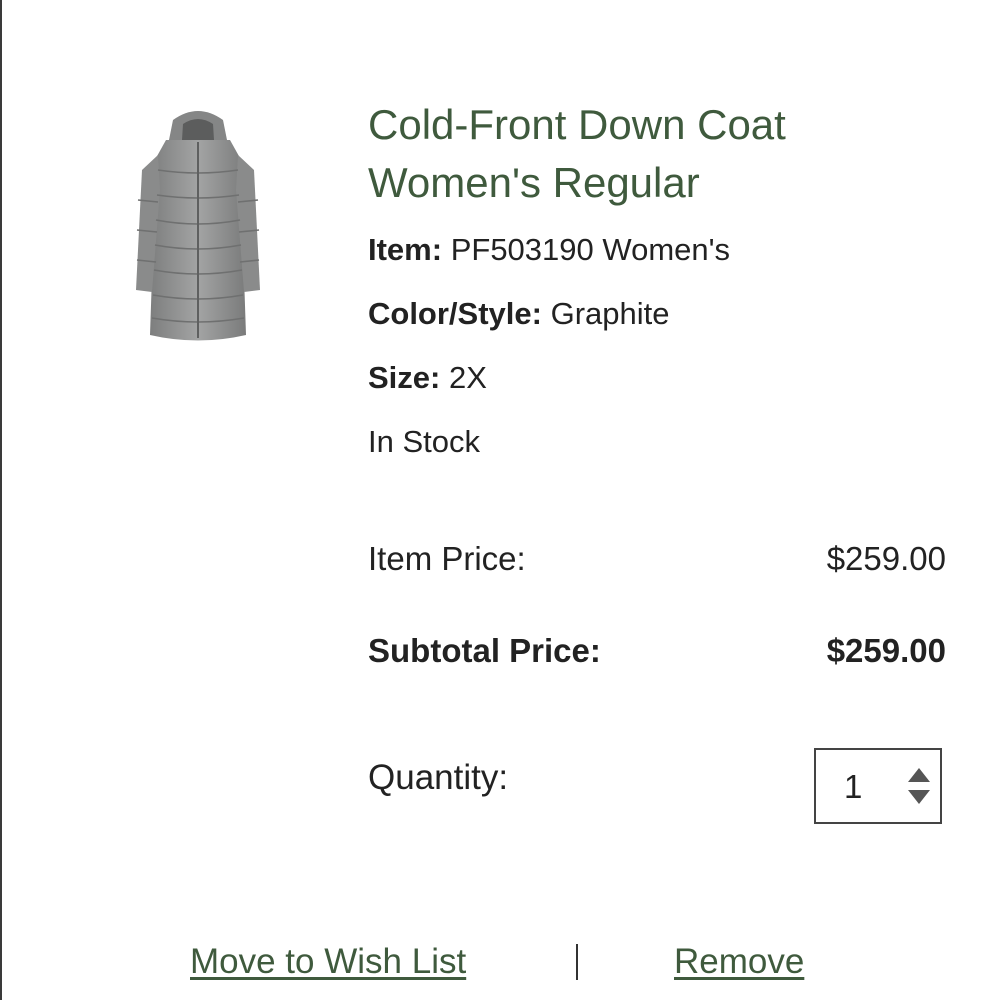 This screenshot has height=1000, width=1000. What do you see at coordinates (657, 651) in the screenshot?
I see `subtotal-price-row: Subtotal Price: $259.00` at bounding box center [657, 651].